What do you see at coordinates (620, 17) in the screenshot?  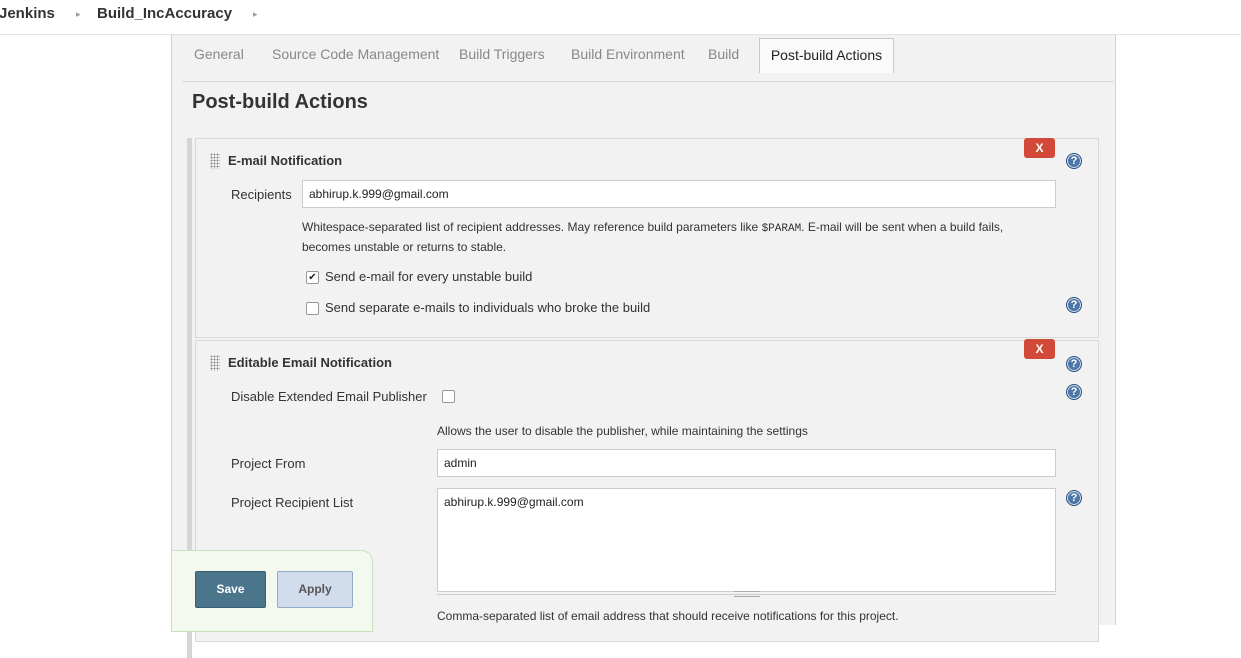 I see `breadcrumb: Jenkins ▸ Build_IncAccuracy ▸` at bounding box center [620, 17].